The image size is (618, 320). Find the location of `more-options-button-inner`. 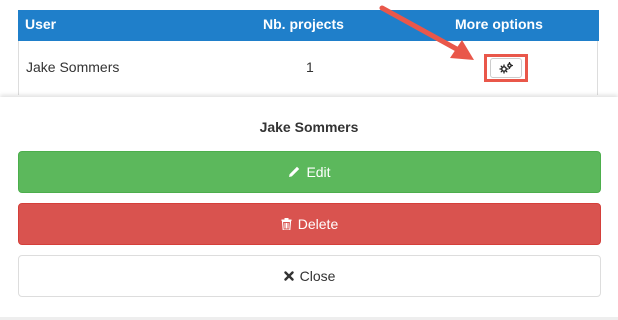

more-options-button-inner is located at coordinates (506, 68).